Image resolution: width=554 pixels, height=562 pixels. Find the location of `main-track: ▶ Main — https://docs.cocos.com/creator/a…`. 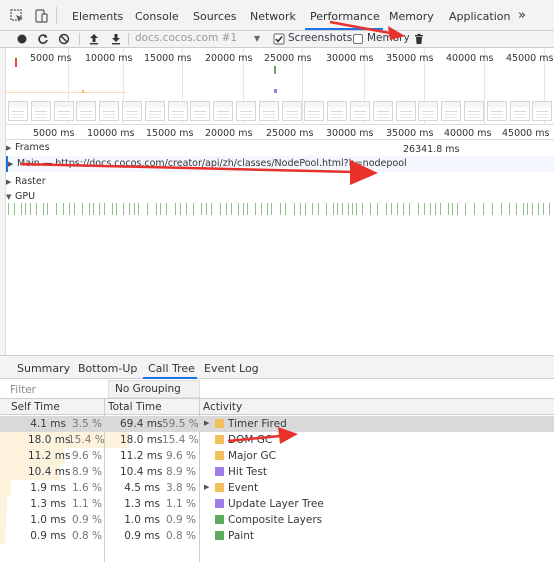

main-track: ▶ Main — https://docs.cocos.com/creator/a… is located at coordinates (280, 164).